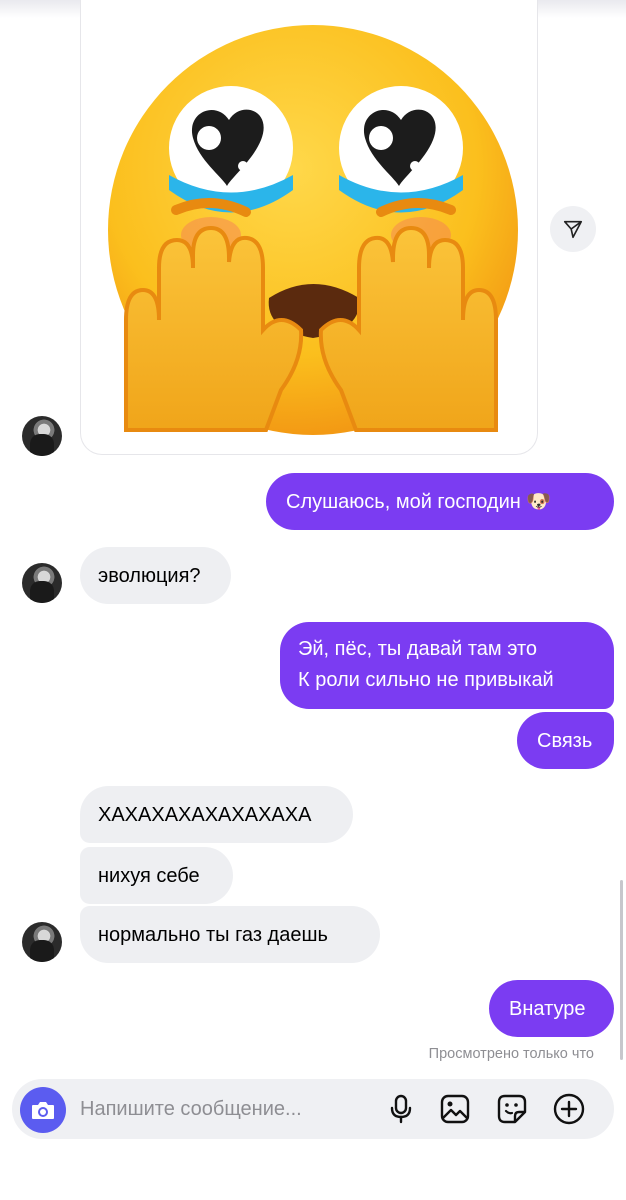 The width and height of the screenshot is (626, 1200). I want to click on outgoing-message: Связь, so click(565, 740).